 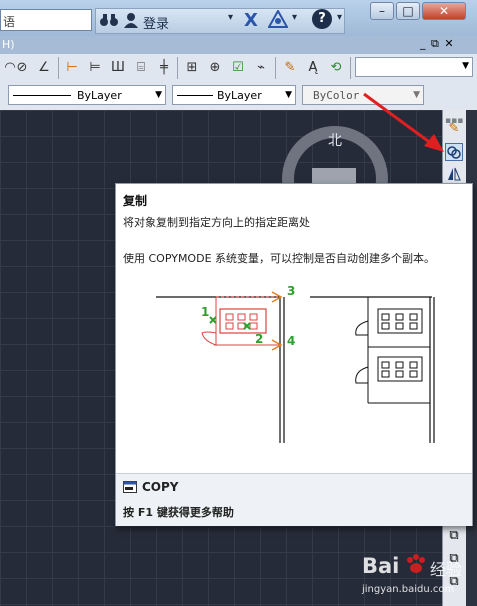 I want to click on jogged-linear-icon: ⌁, so click(x=261, y=68).